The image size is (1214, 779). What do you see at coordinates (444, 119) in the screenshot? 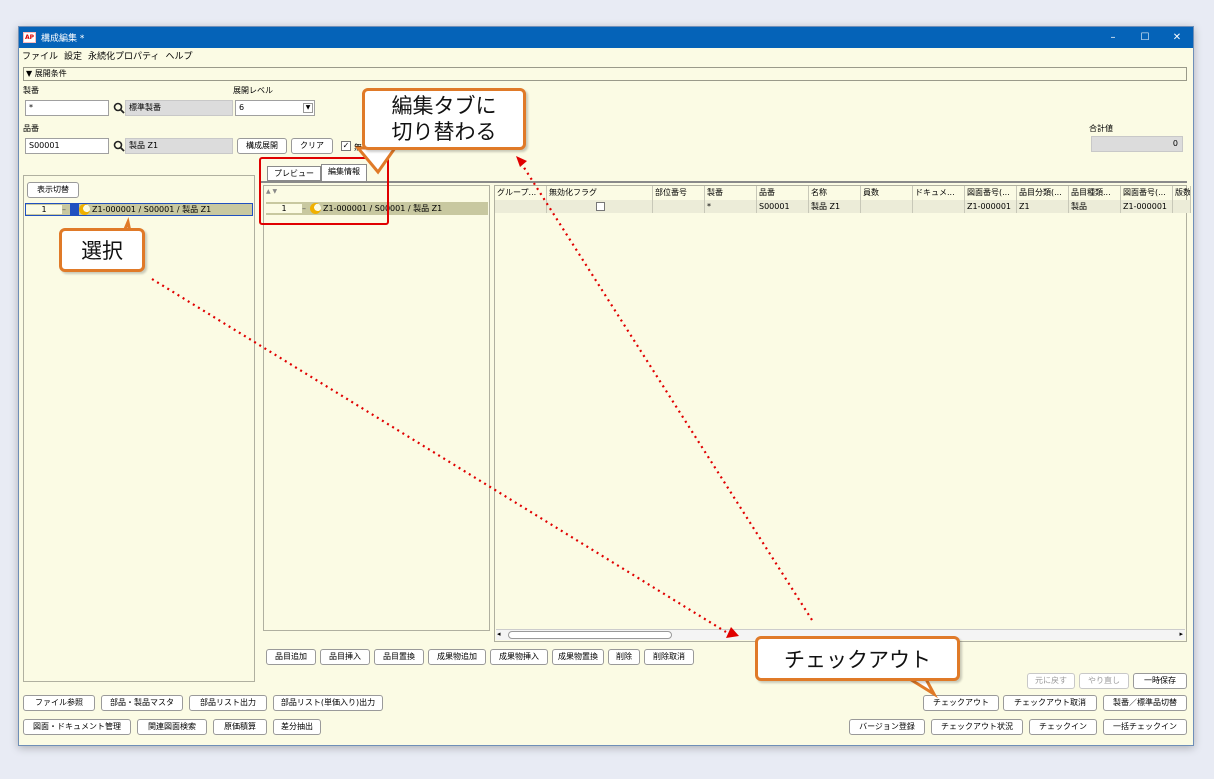
I see `callout-edit-tab: 編集タブに 切り替わる` at bounding box center [444, 119].